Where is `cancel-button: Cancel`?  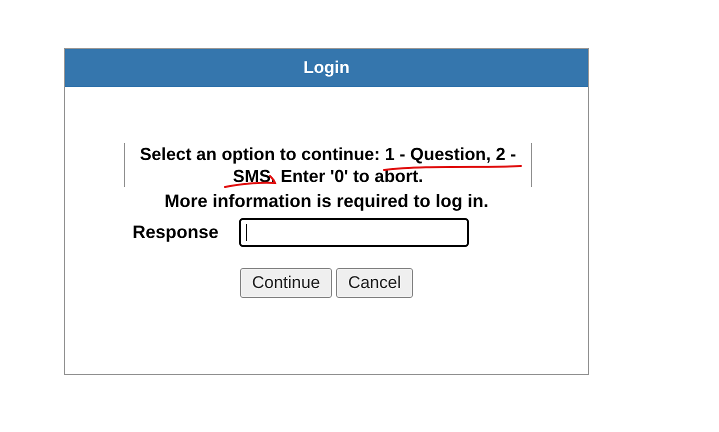
cancel-button: Cancel is located at coordinates (374, 283).